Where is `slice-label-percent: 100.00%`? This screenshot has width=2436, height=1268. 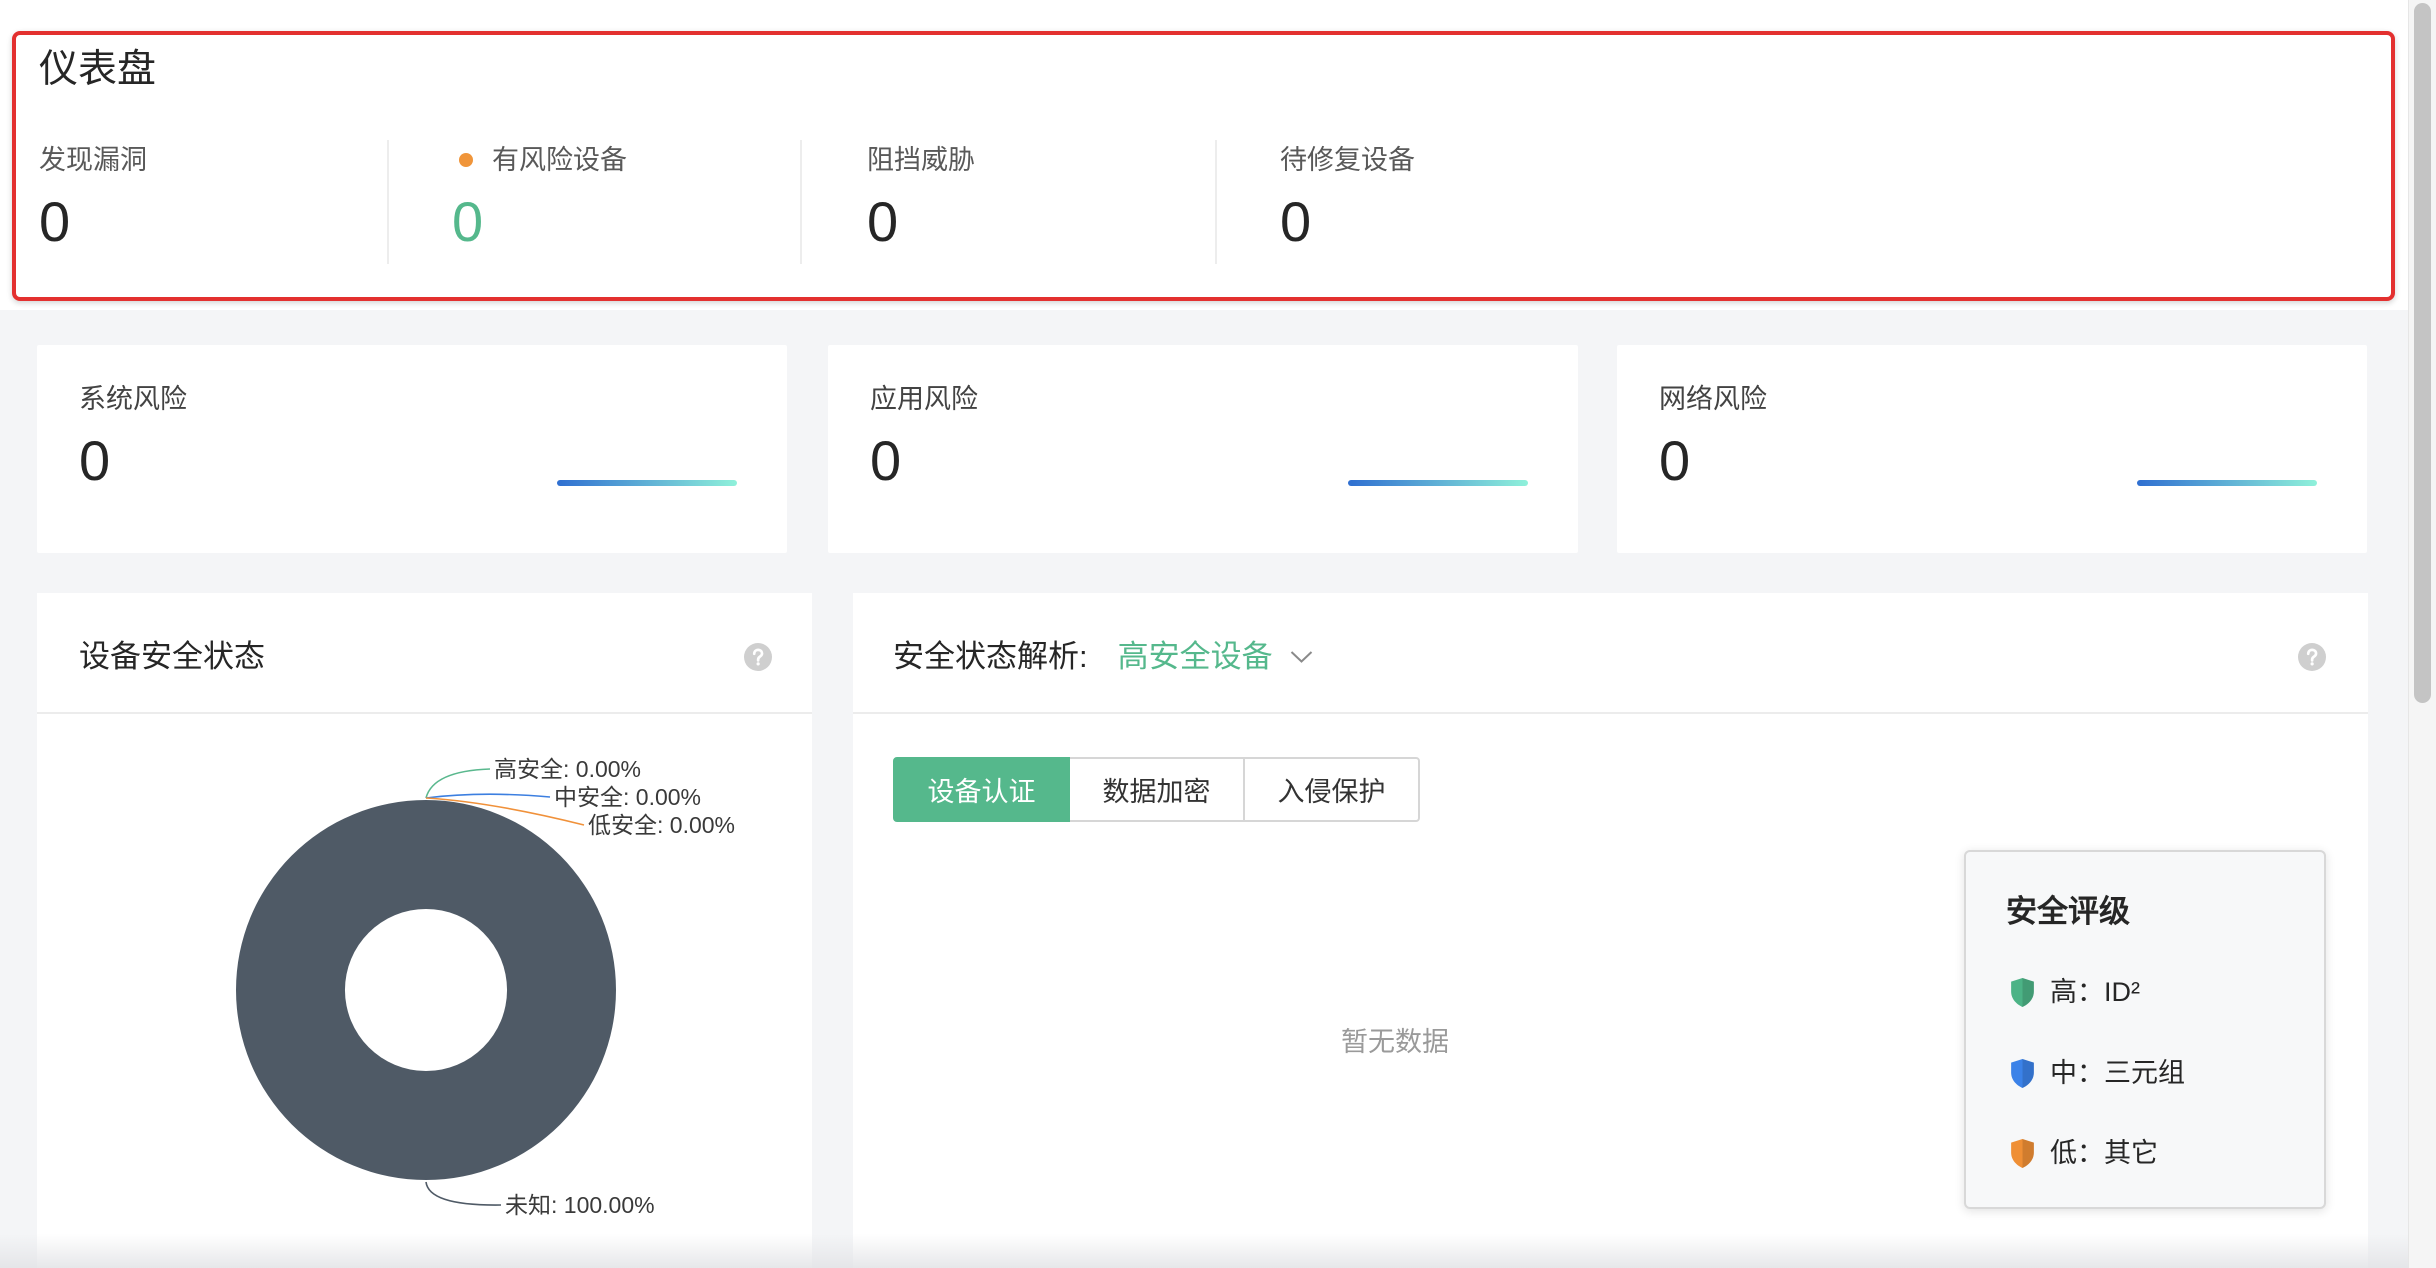
slice-label-percent: 100.00% is located at coordinates (609, 1205).